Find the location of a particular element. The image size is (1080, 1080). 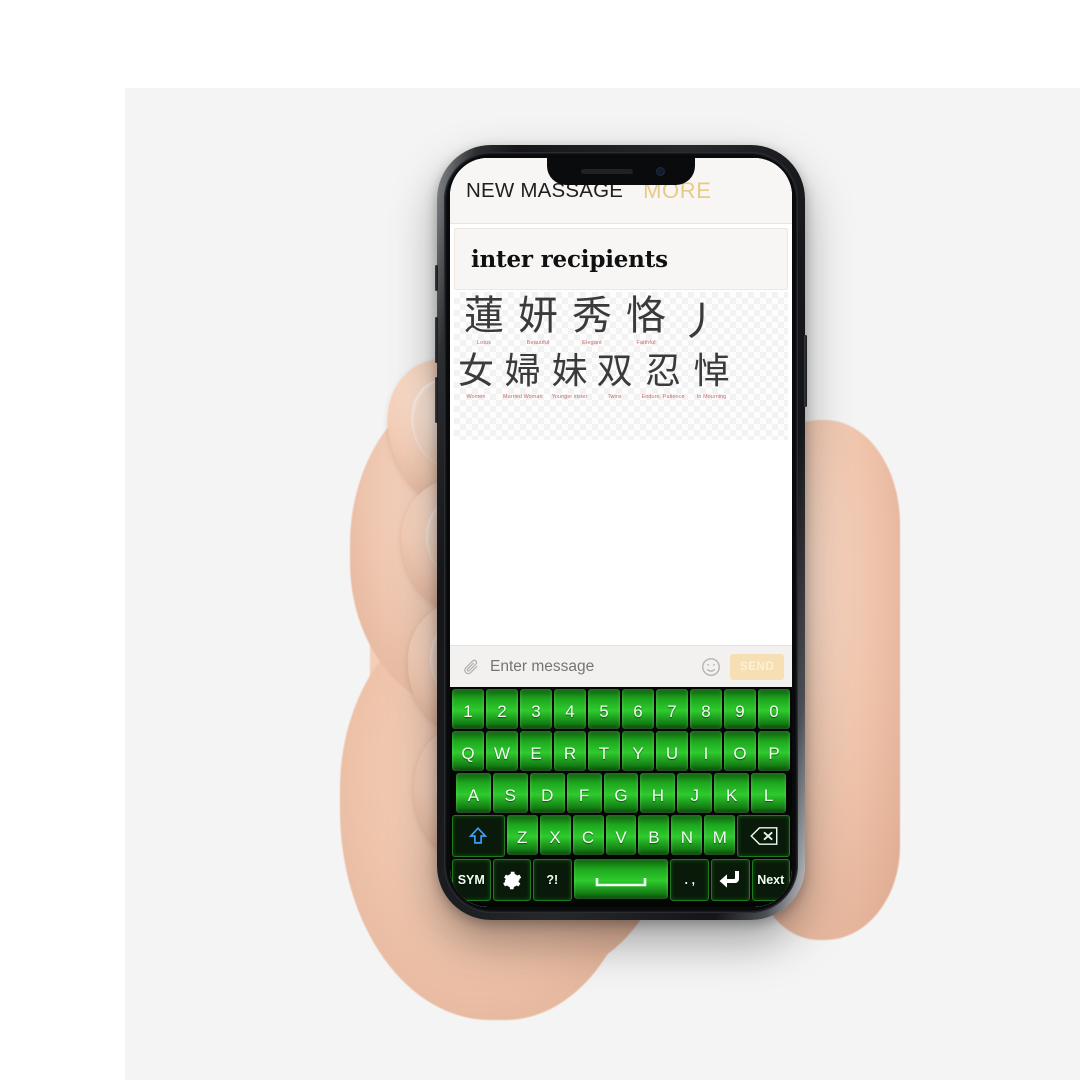

recipients-input-text: inter recipients is located at coordinates (569, 259).